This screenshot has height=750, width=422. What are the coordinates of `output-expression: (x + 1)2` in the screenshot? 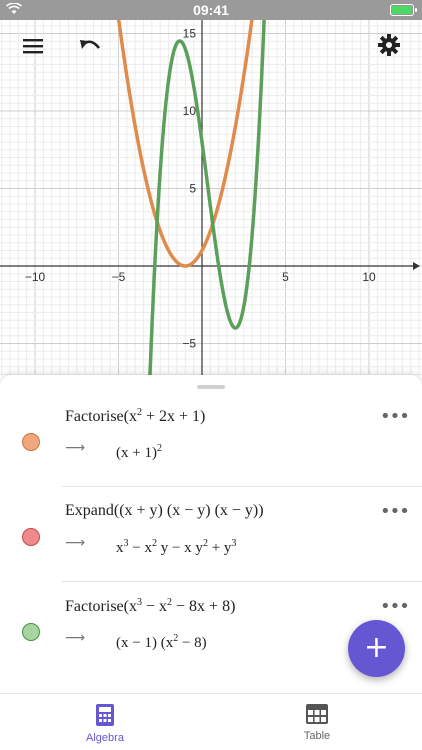 It's located at (139, 452).